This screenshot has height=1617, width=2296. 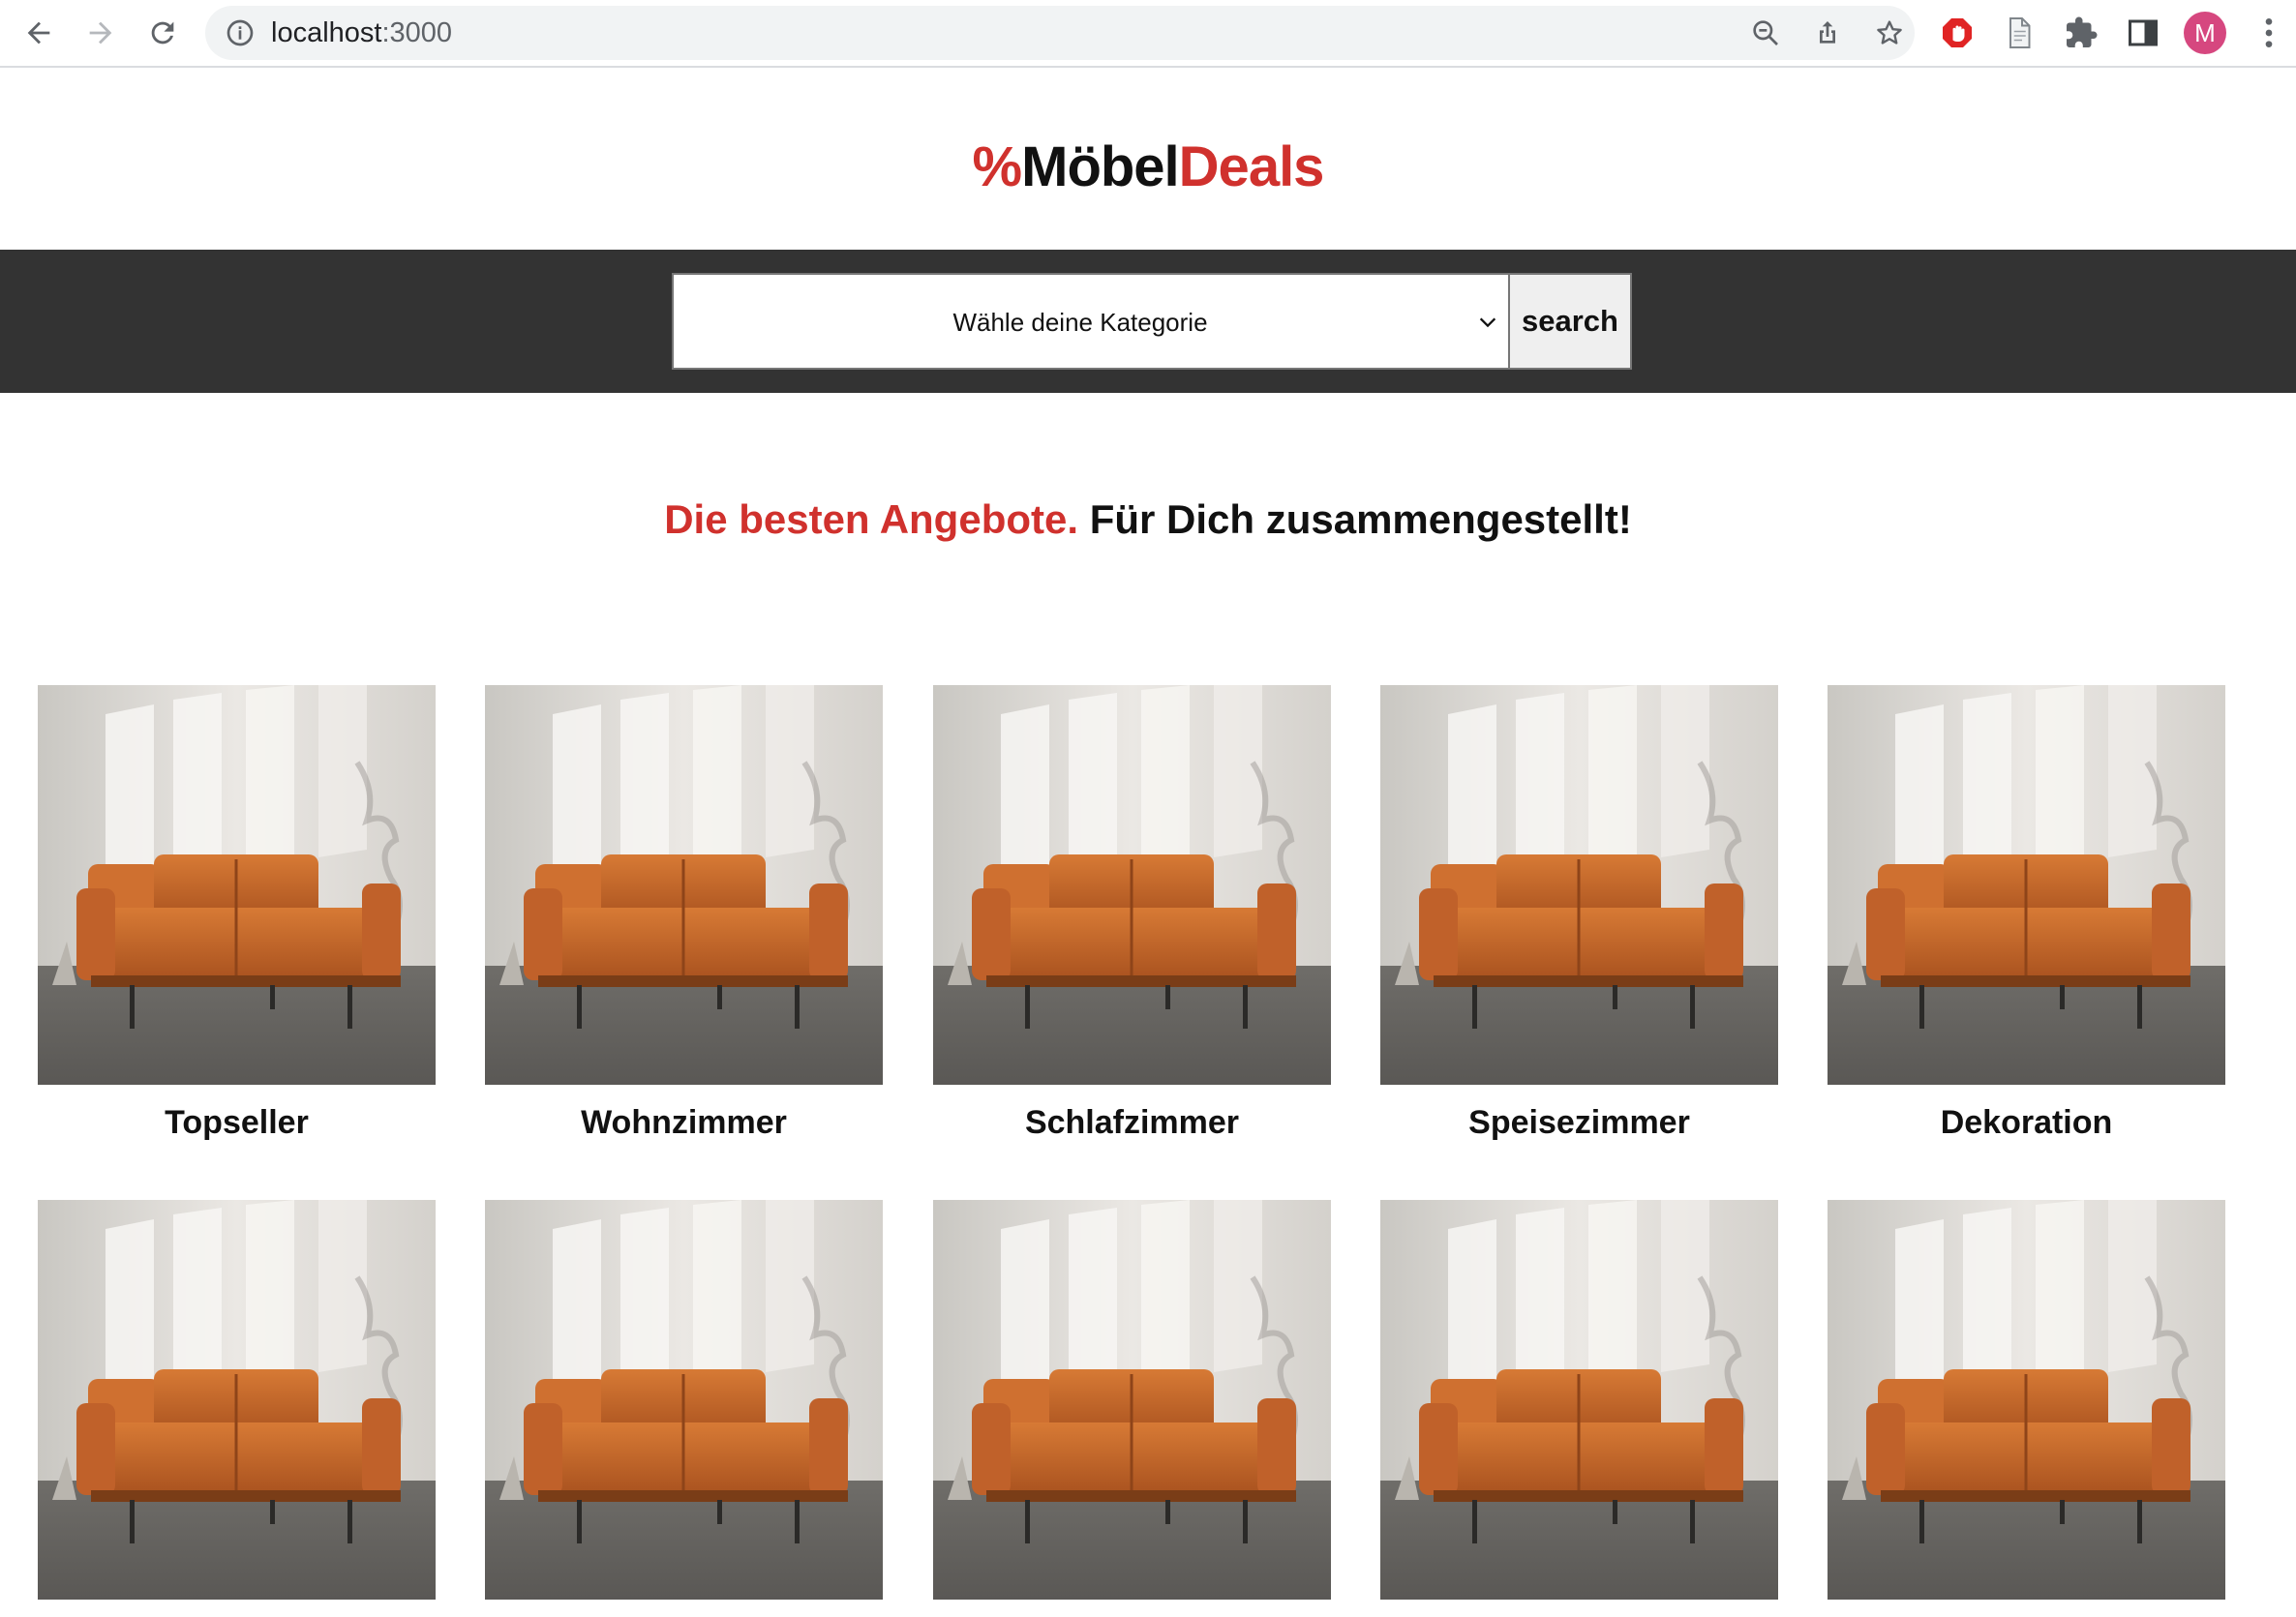 What do you see at coordinates (1355, 519) in the screenshot?
I see `headline-black-part: Für Dich zusammengestellt!` at bounding box center [1355, 519].